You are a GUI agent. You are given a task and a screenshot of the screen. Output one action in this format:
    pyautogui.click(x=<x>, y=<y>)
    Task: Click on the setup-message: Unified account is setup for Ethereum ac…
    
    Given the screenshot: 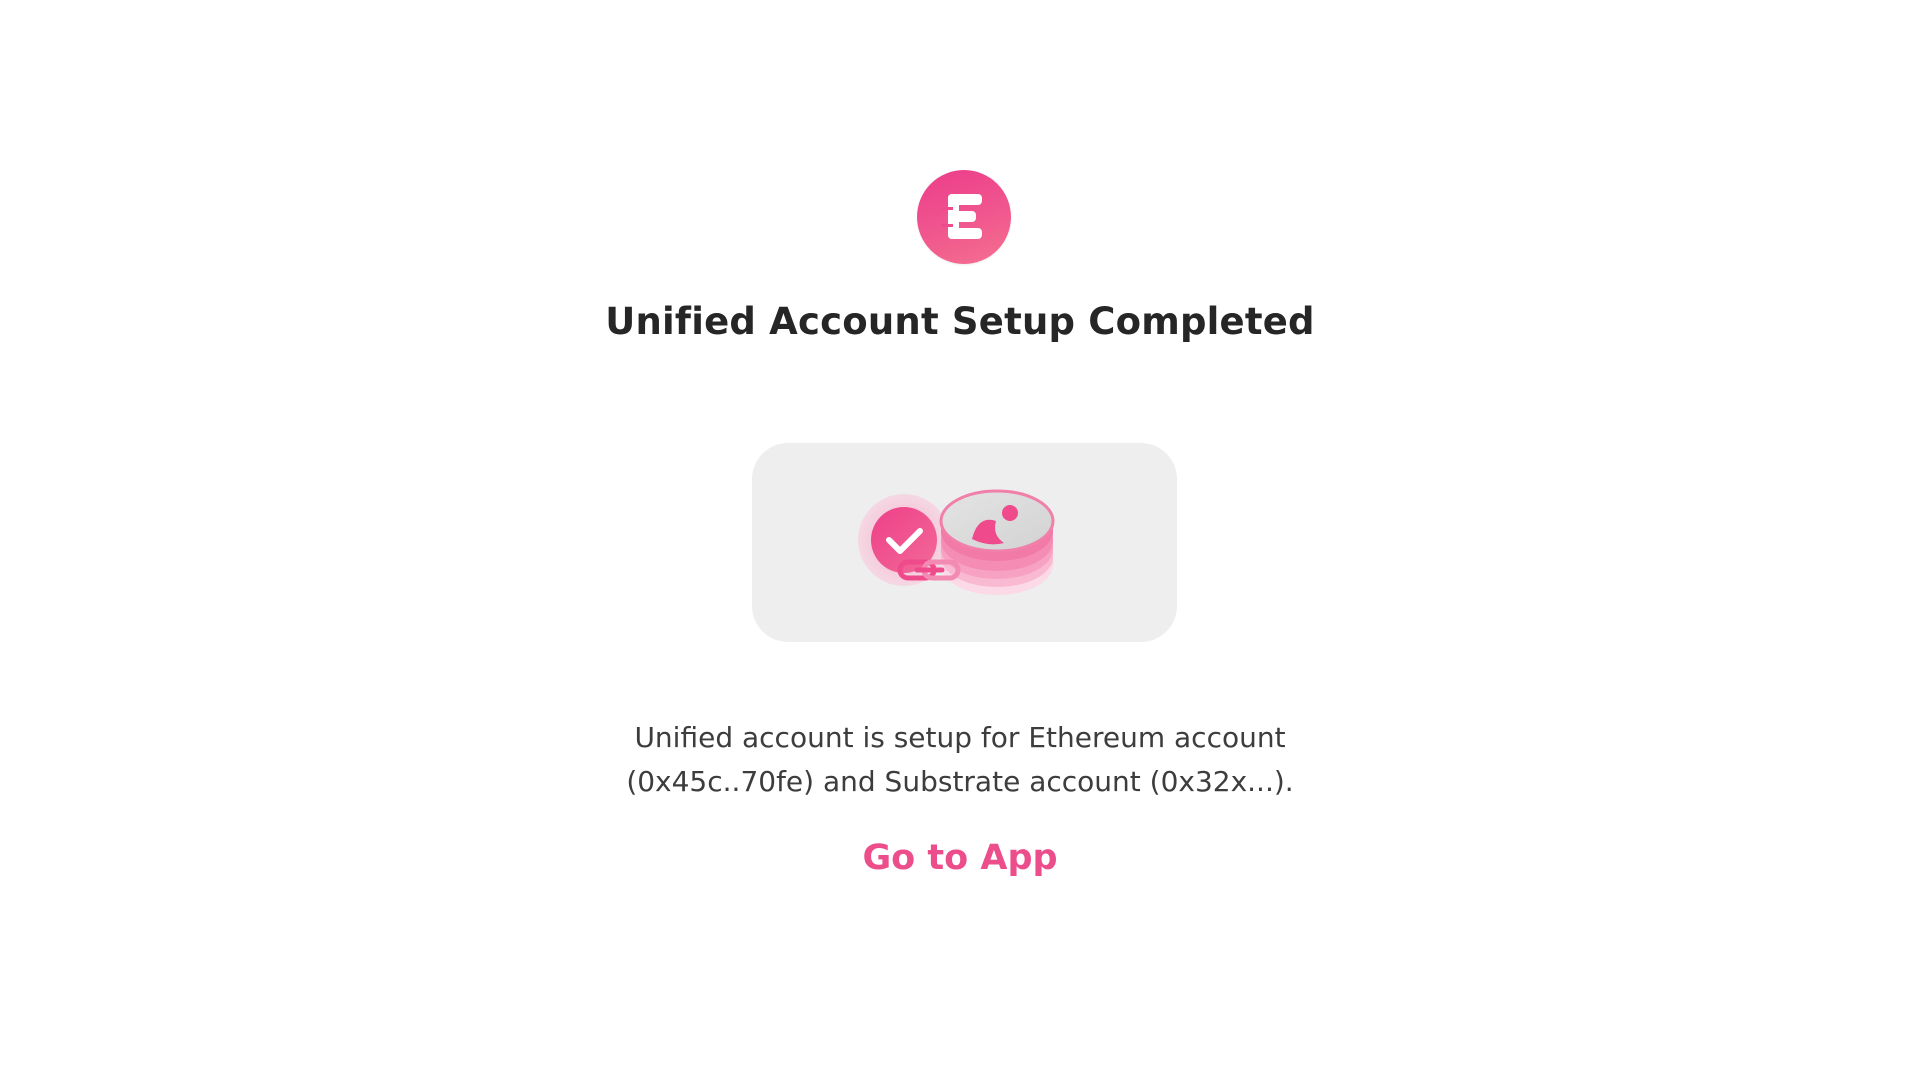 What is the action you would take?
    pyautogui.click(x=960, y=760)
    